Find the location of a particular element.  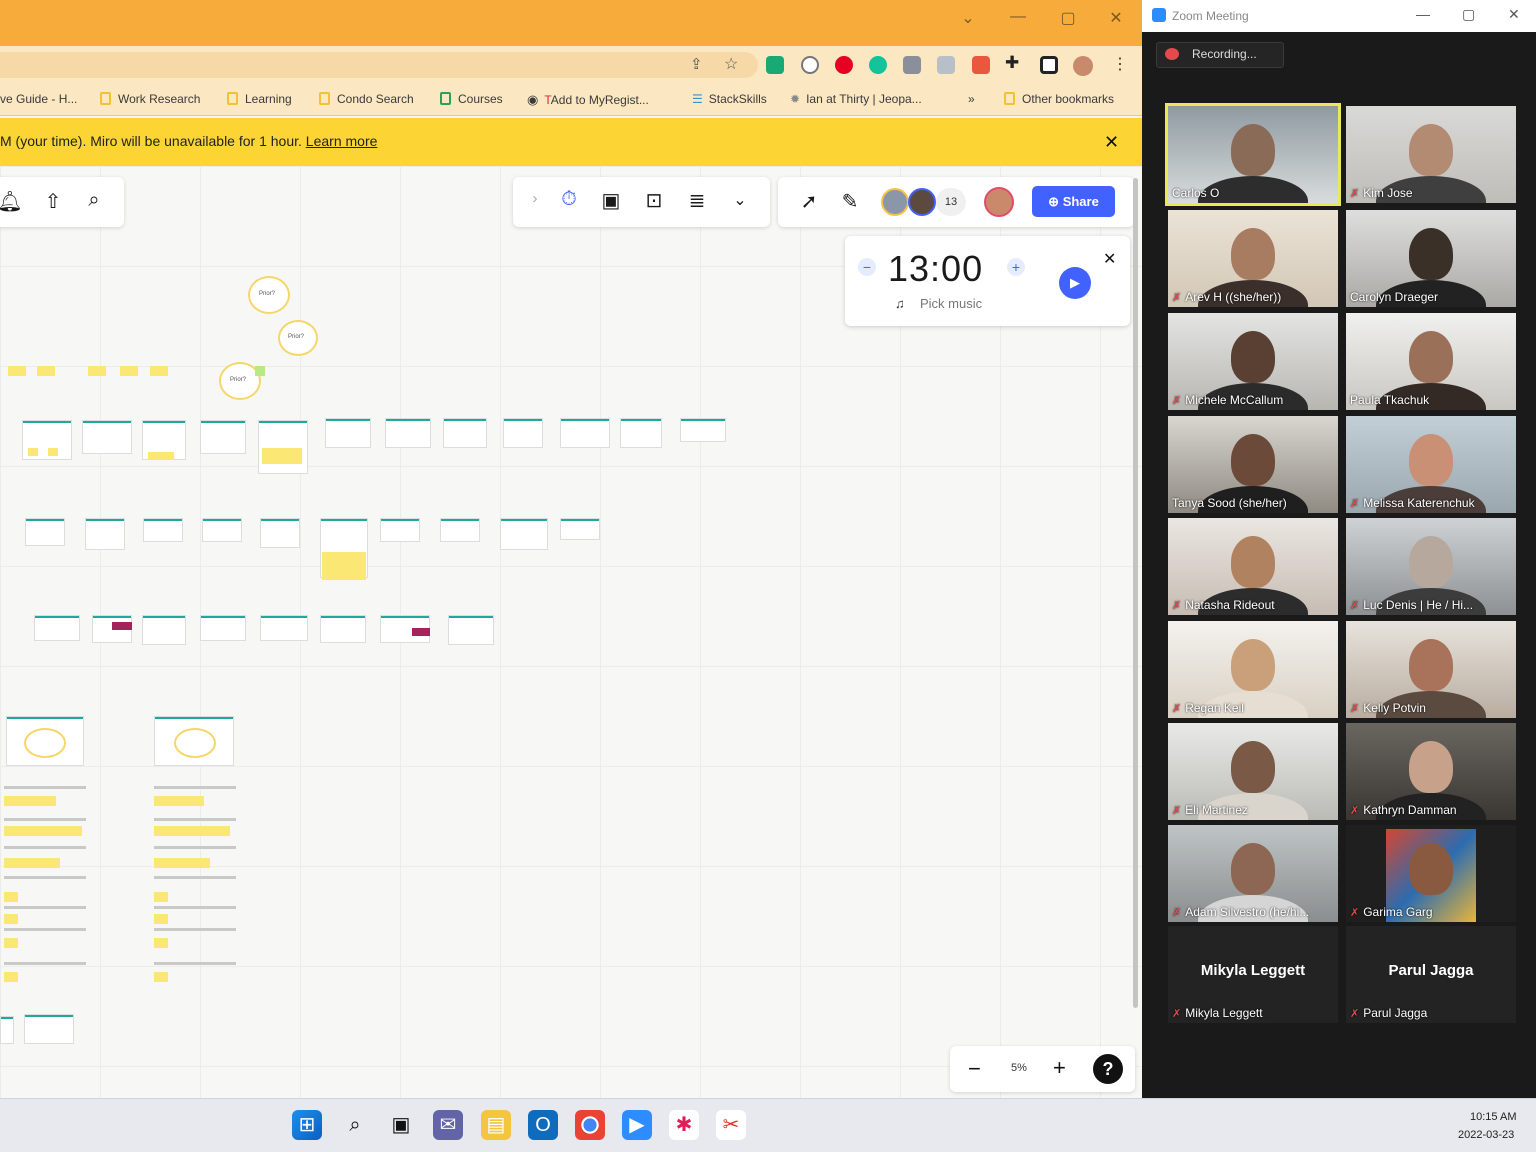

diagram-node is located at coordinates (45, 743).